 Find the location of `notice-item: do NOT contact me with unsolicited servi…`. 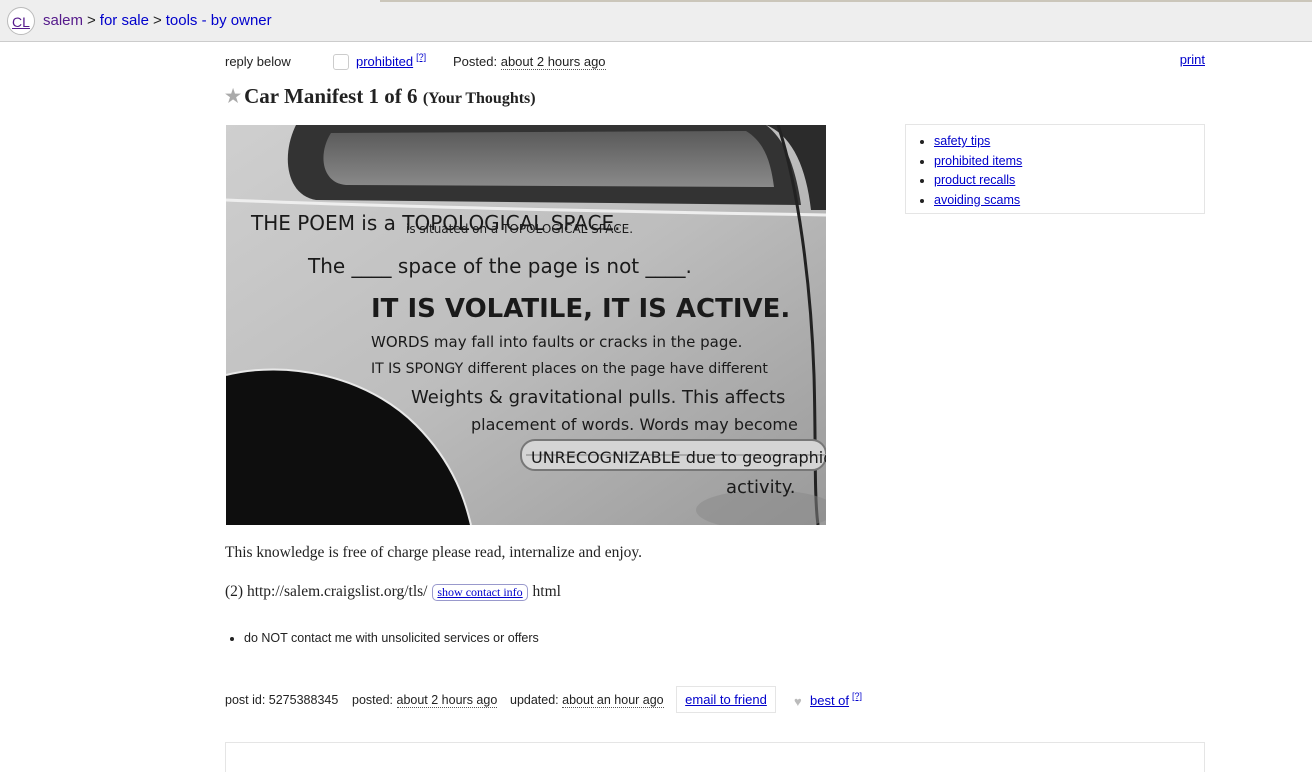

notice-item: do NOT contact me with unsolicited servi… is located at coordinates (391, 638).